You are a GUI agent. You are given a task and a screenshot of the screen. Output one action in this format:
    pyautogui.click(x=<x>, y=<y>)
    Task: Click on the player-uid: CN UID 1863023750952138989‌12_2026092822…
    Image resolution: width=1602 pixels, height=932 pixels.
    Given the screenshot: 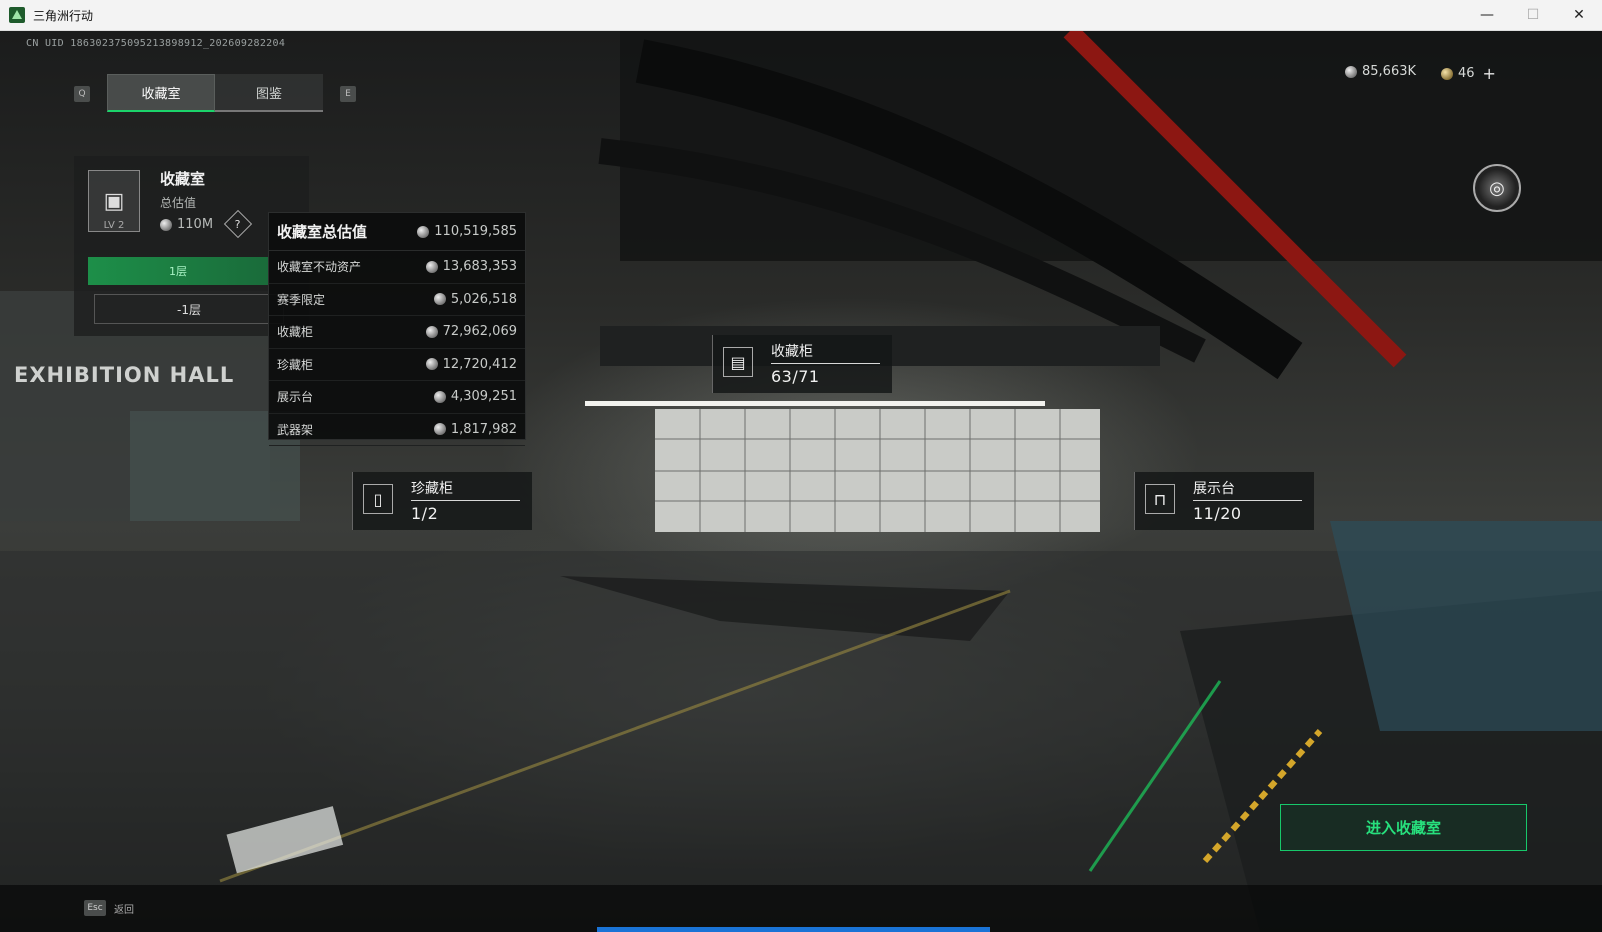 What is the action you would take?
    pyautogui.click(x=156, y=43)
    